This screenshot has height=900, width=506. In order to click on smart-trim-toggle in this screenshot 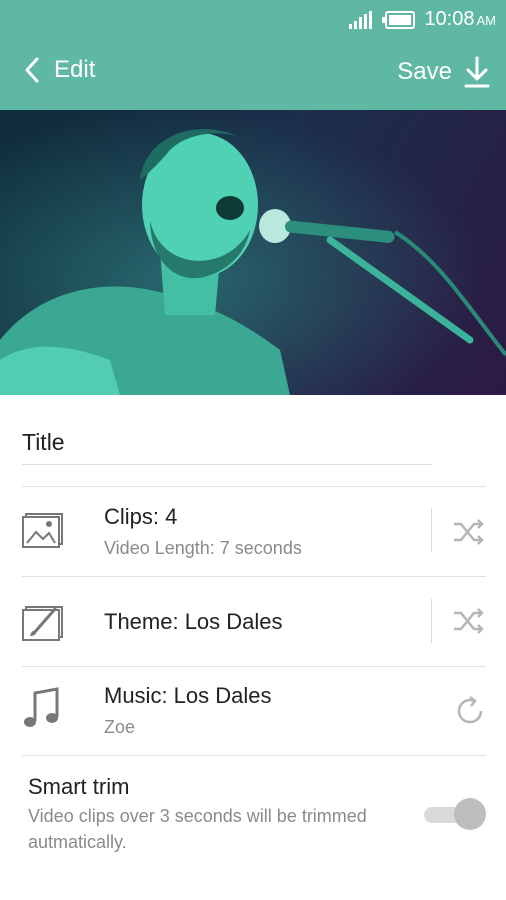, I will do `click(455, 814)`.